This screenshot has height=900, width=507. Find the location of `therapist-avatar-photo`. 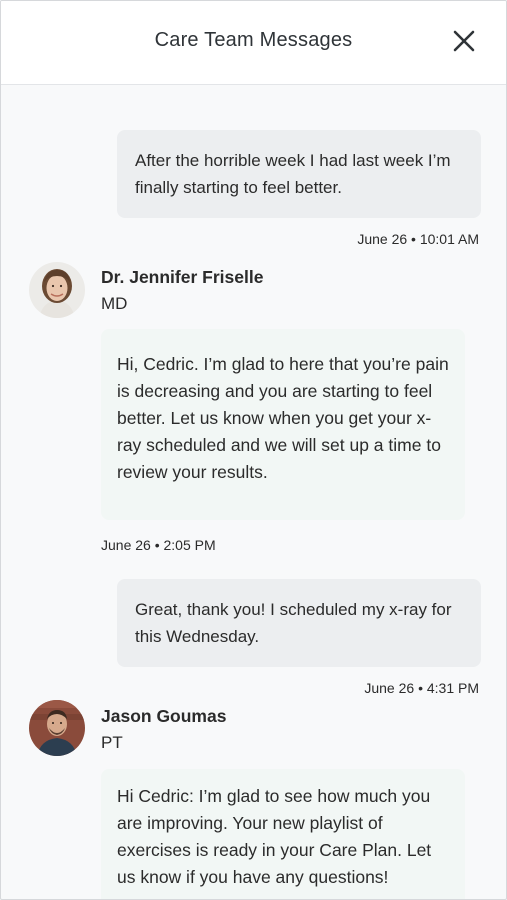

therapist-avatar-photo is located at coordinates (57, 728).